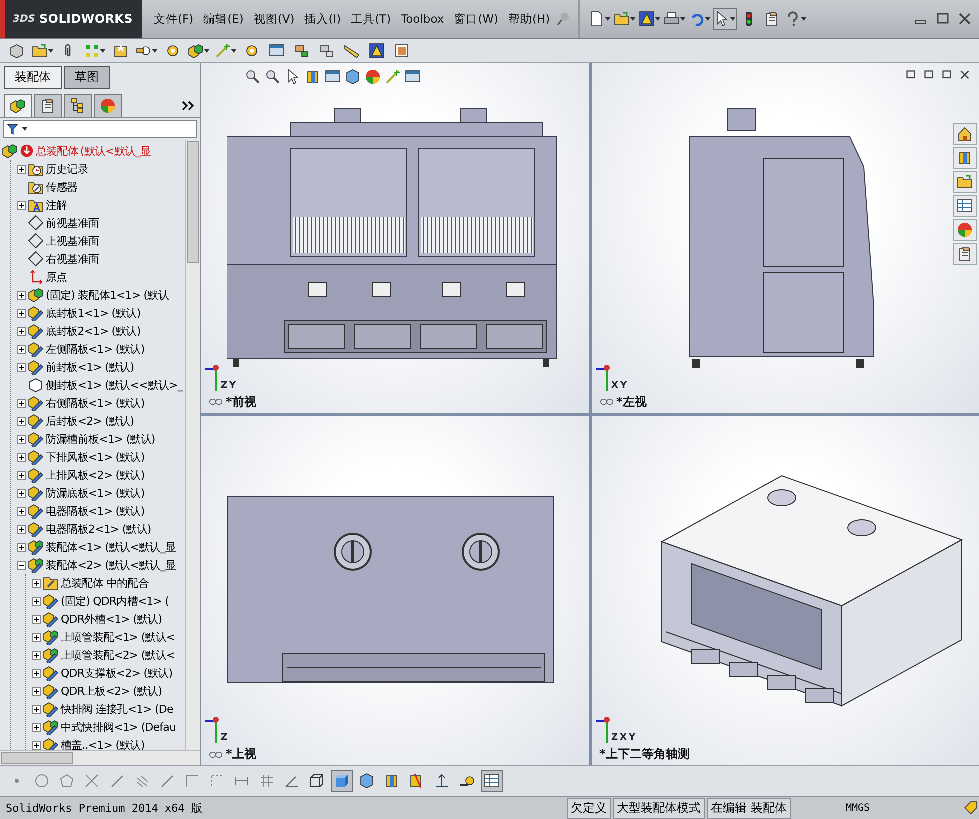  I want to click on tree-item: 右视基准面, so click(73, 259).